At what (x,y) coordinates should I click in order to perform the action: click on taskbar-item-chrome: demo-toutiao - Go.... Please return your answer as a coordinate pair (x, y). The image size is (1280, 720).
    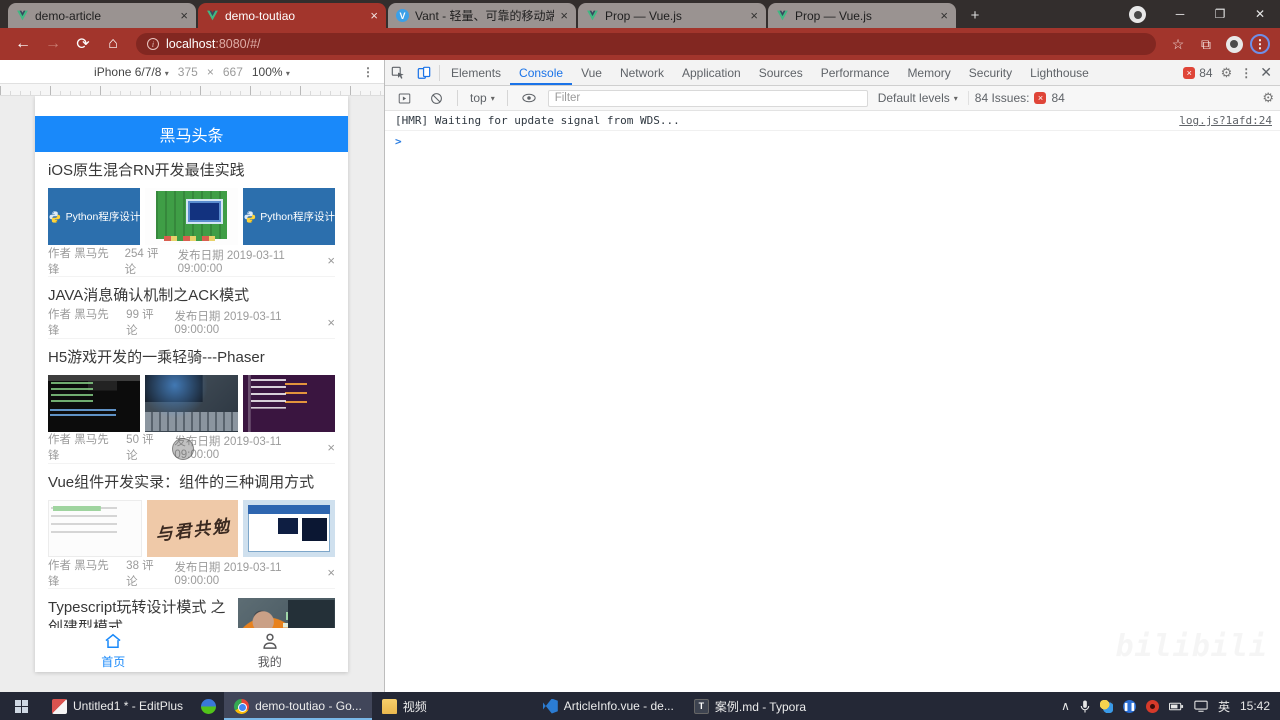
    Looking at the image, I should click on (298, 706).